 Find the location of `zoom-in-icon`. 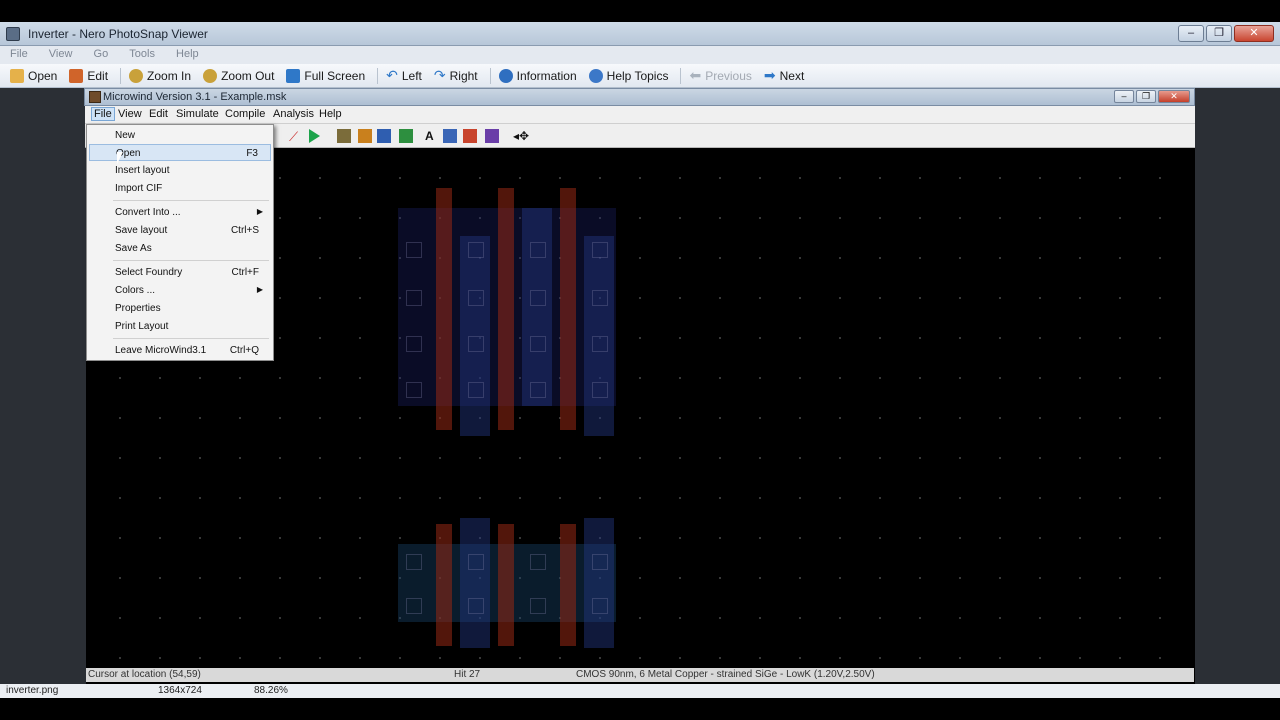

zoom-in-icon is located at coordinates (136, 75).